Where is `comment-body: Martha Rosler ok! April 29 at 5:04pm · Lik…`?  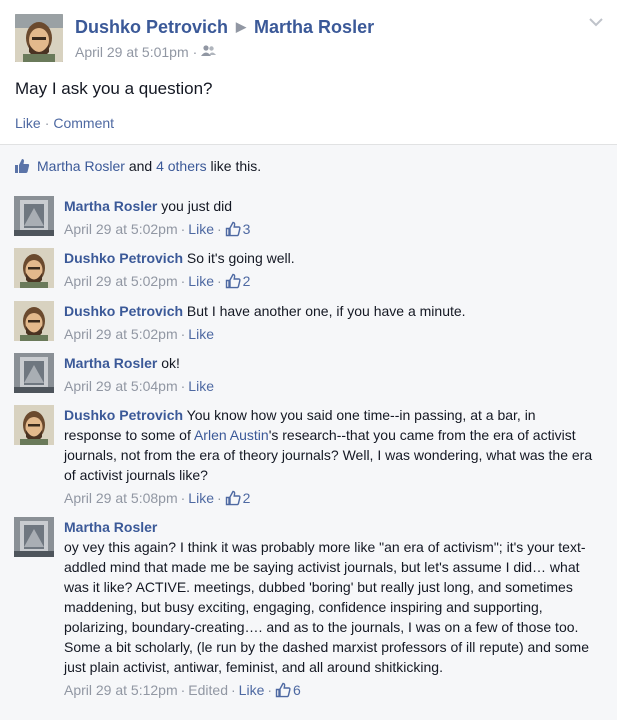
comment-body: Martha Rosler ok! April 29 at 5:04pm · Lik… is located at coordinates (329, 374).